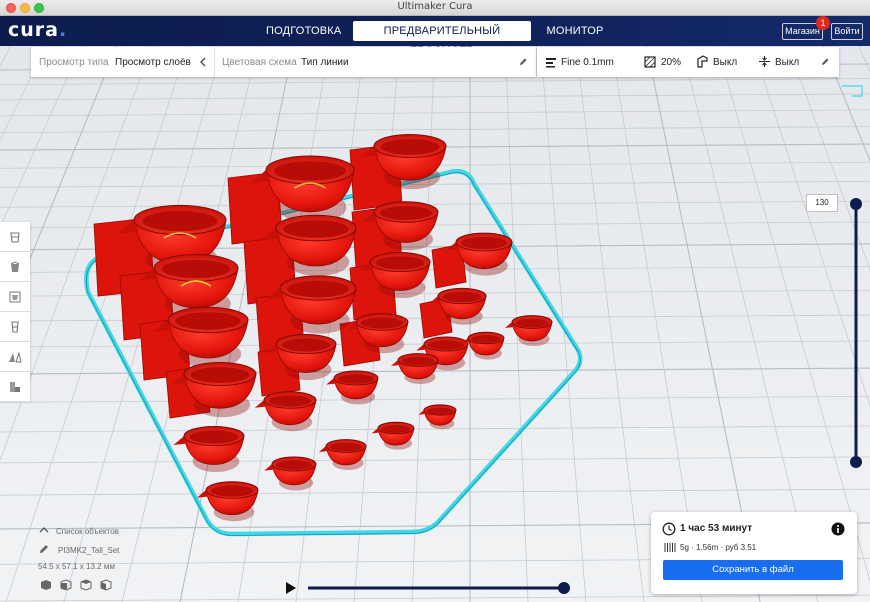  Describe the element at coordinates (753, 570) in the screenshot. I see `save-to-file-button: Сохранить в файл` at that location.